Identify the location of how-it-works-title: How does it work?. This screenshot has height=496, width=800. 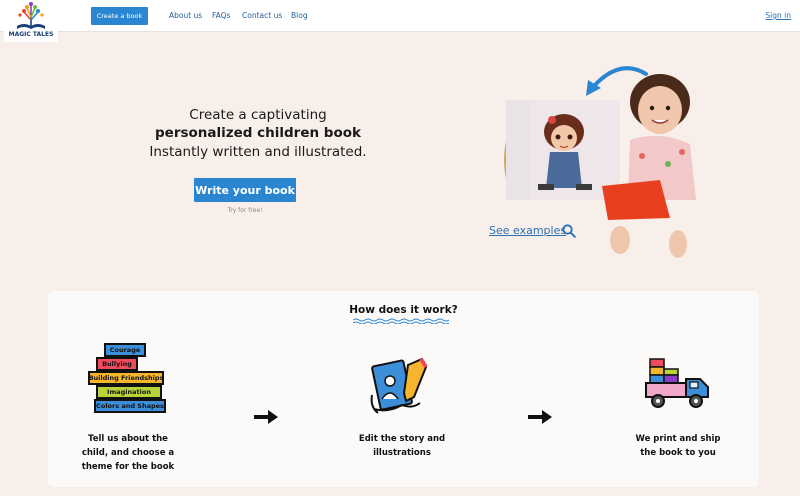
(403, 310).